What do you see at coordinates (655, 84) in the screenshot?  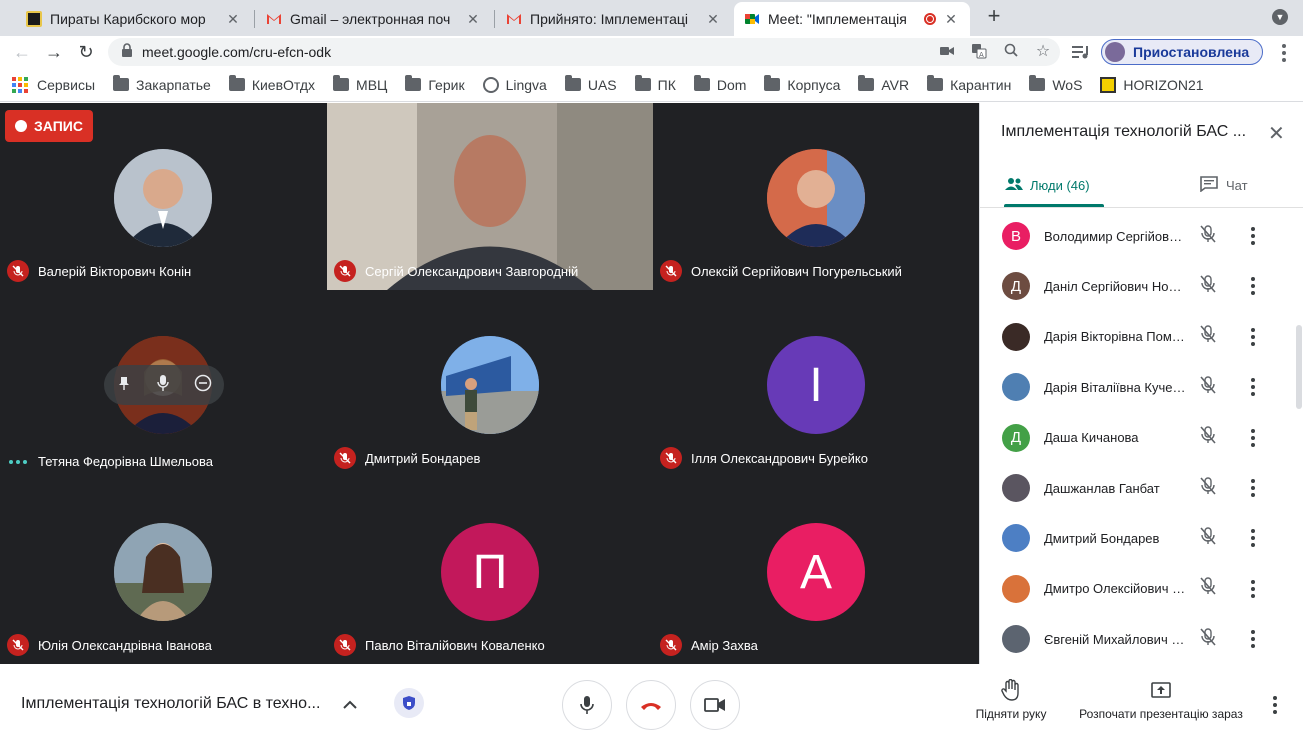 I see `bookmark-folder: ПК` at bounding box center [655, 84].